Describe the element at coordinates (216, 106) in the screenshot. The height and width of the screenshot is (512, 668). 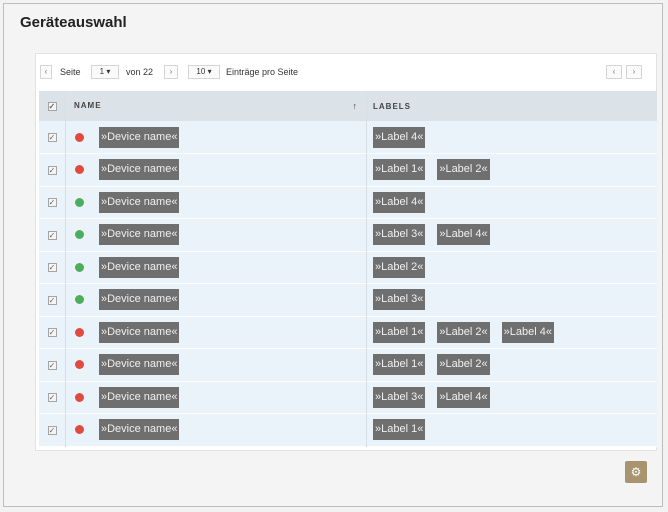
I see `name-column-header: NAME ↑` at that location.